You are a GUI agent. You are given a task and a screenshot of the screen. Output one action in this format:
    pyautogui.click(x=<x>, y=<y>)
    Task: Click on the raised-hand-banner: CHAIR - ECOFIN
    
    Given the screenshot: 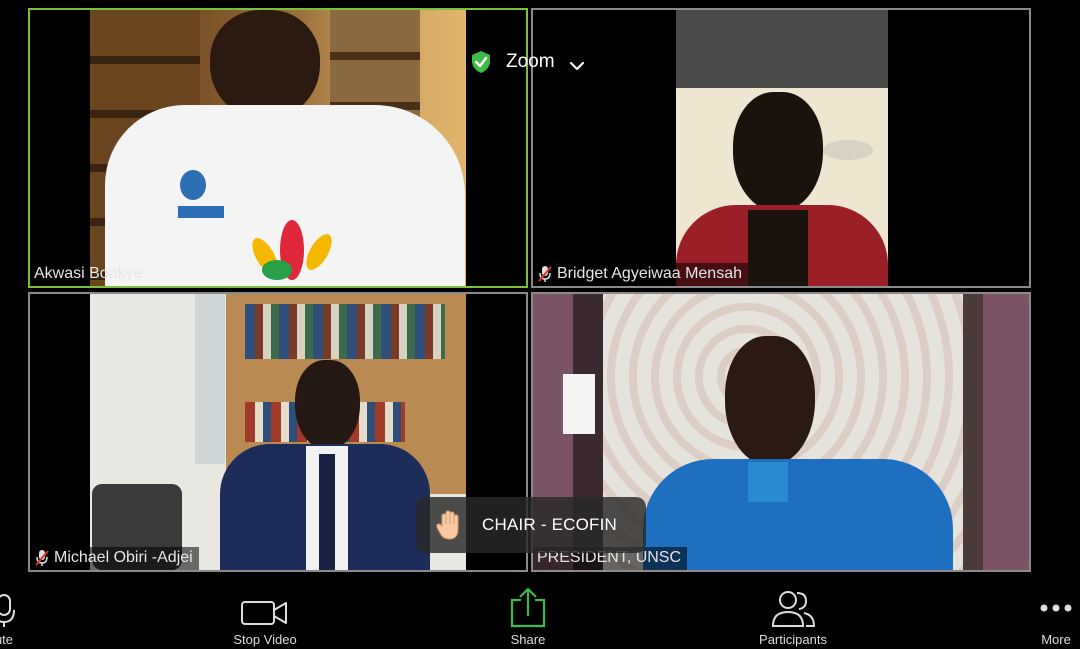 What is the action you would take?
    pyautogui.click(x=531, y=525)
    